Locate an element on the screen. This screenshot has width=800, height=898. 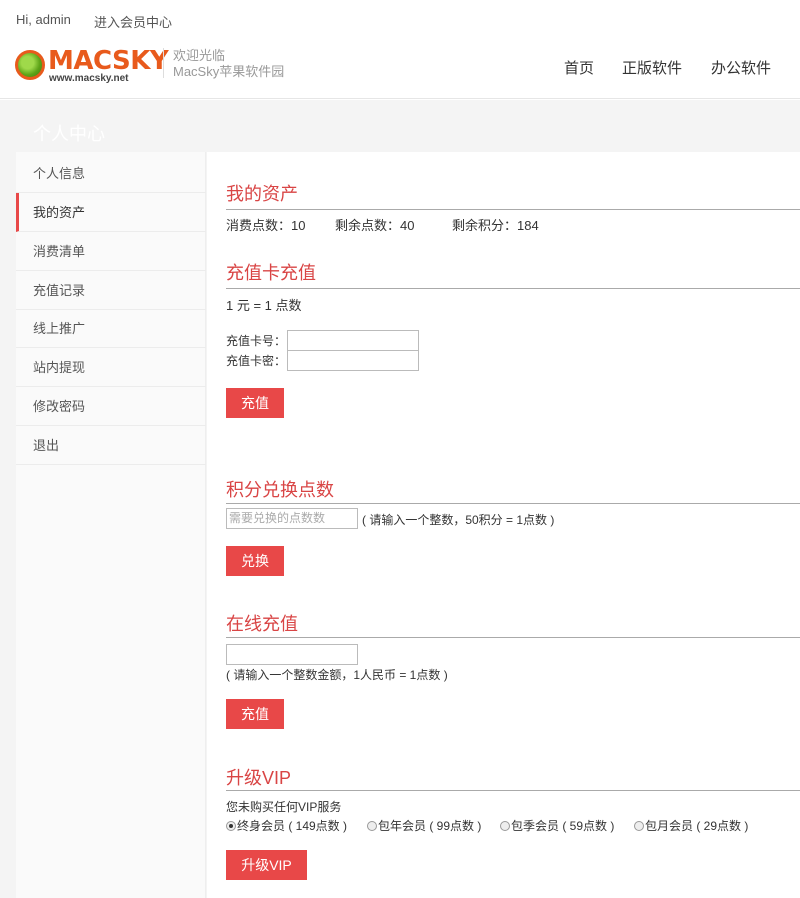
sidebar-item-logout: 退出 is located at coordinates (111, 445).